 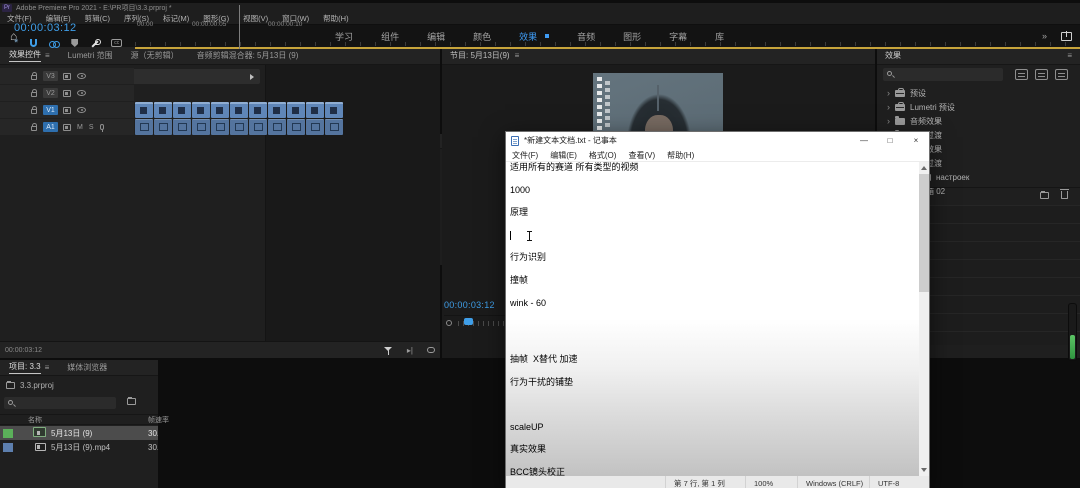 What do you see at coordinates (717, 140) in the screenshot?
I see `notepad-title-bar: *新建文本文档.txt - 记事本 — □ ×` at bounding box center [717, 140].